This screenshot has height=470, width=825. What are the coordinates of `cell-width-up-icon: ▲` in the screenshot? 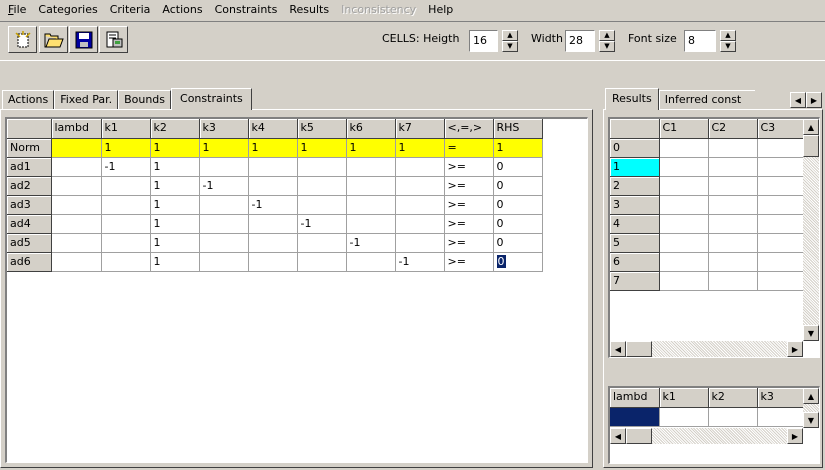 It's located at (607, 35).